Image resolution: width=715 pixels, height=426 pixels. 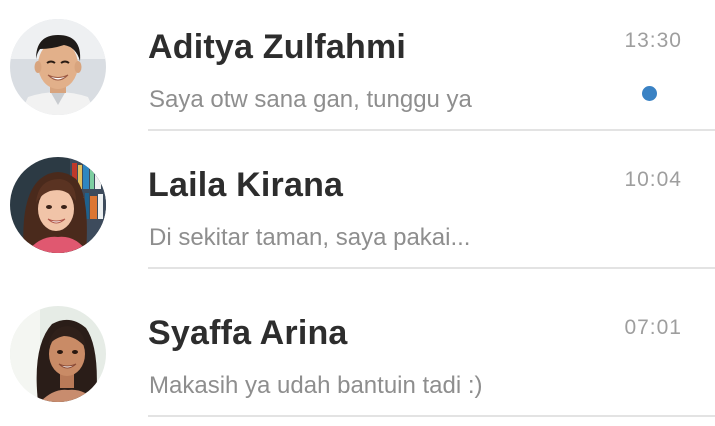 I want to click on last-message-preview: Saya otw sana gan, tunggu ya, so click(x=310, y=99).